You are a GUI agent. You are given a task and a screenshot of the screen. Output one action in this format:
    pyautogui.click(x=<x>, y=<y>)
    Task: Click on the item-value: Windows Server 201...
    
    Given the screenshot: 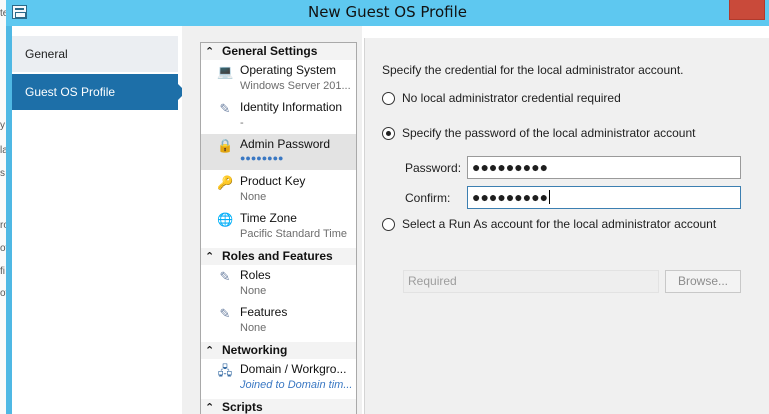 What is the action you would take?
    pyautogui.click(x=295, y=86)
    